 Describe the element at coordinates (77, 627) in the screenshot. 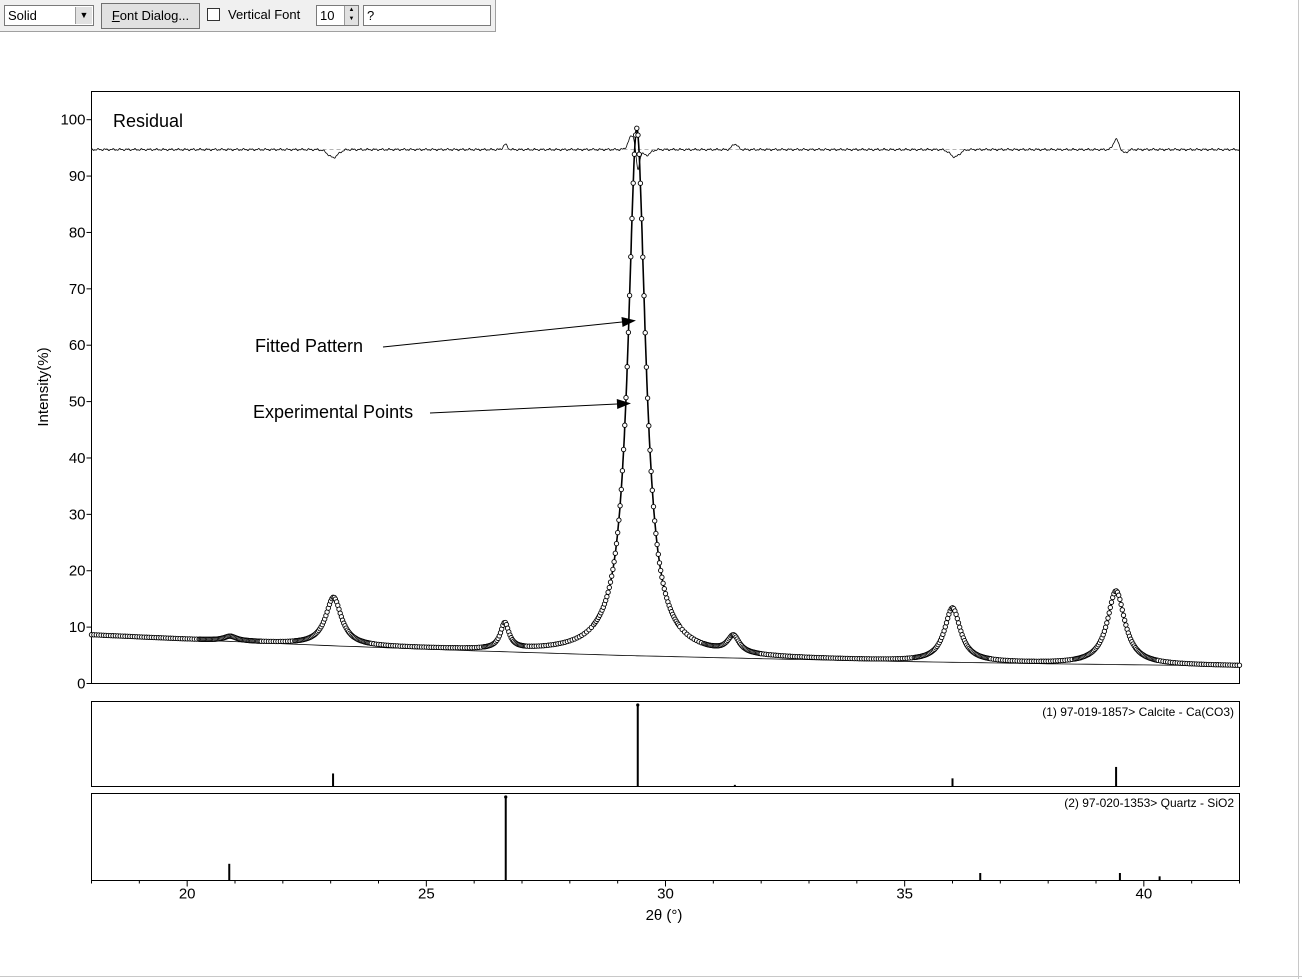

I see `y-tick-label: 10` at that location.